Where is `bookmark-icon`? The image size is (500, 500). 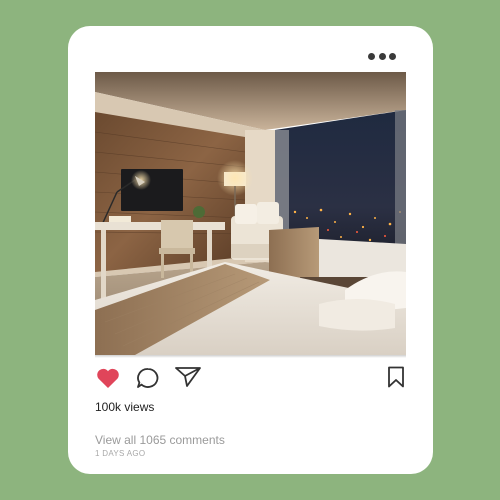
bookmark-icon is located at coordinates (396, 377).